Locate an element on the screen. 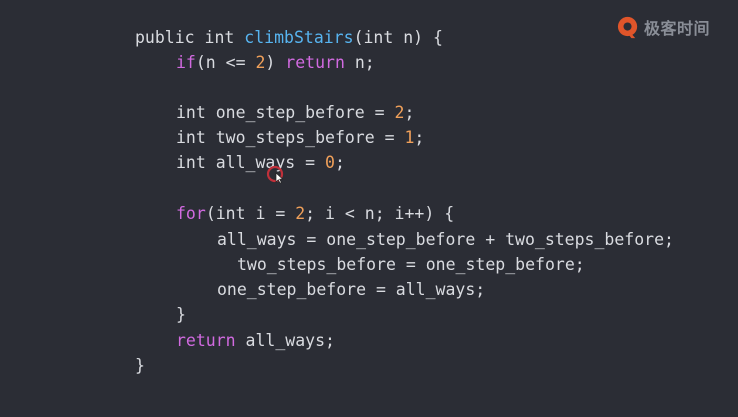 This screenshot has height=417, width=738. code-function-name: climbStairs is located at coordinates (299, 37).